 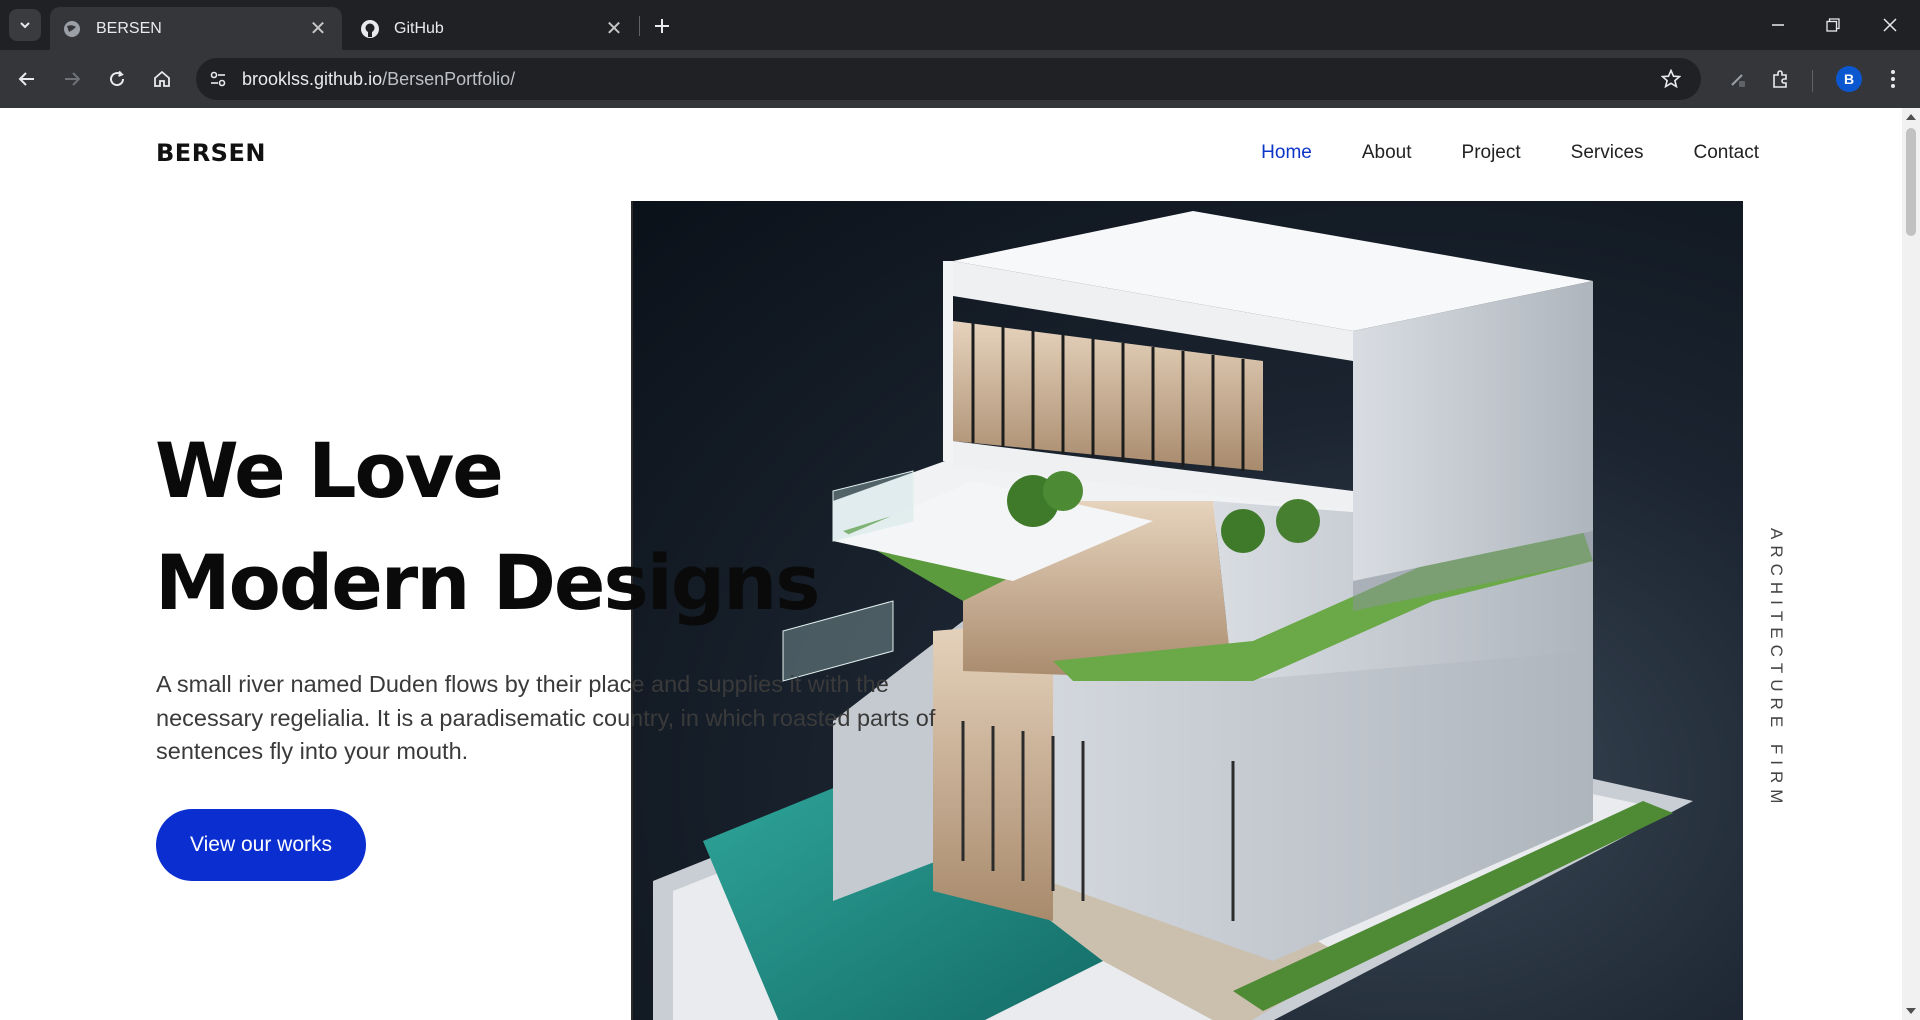 I want to click on url-path: /BersenPortfolio/, so click(x=449, y=79).